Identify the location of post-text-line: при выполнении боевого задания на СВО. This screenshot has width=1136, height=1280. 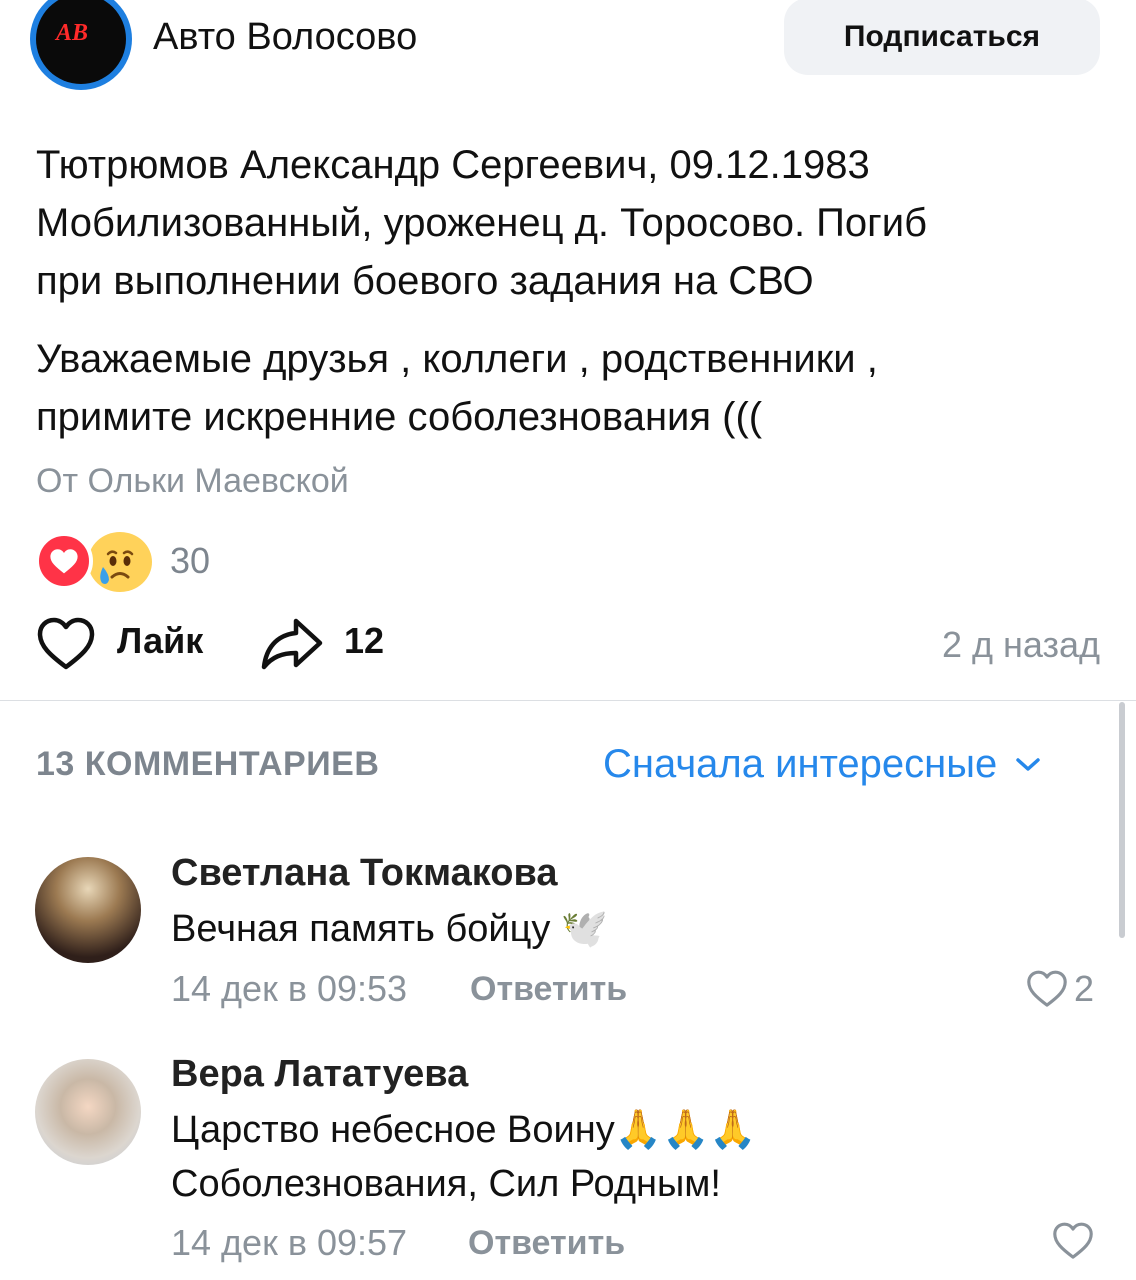
(425, 281).